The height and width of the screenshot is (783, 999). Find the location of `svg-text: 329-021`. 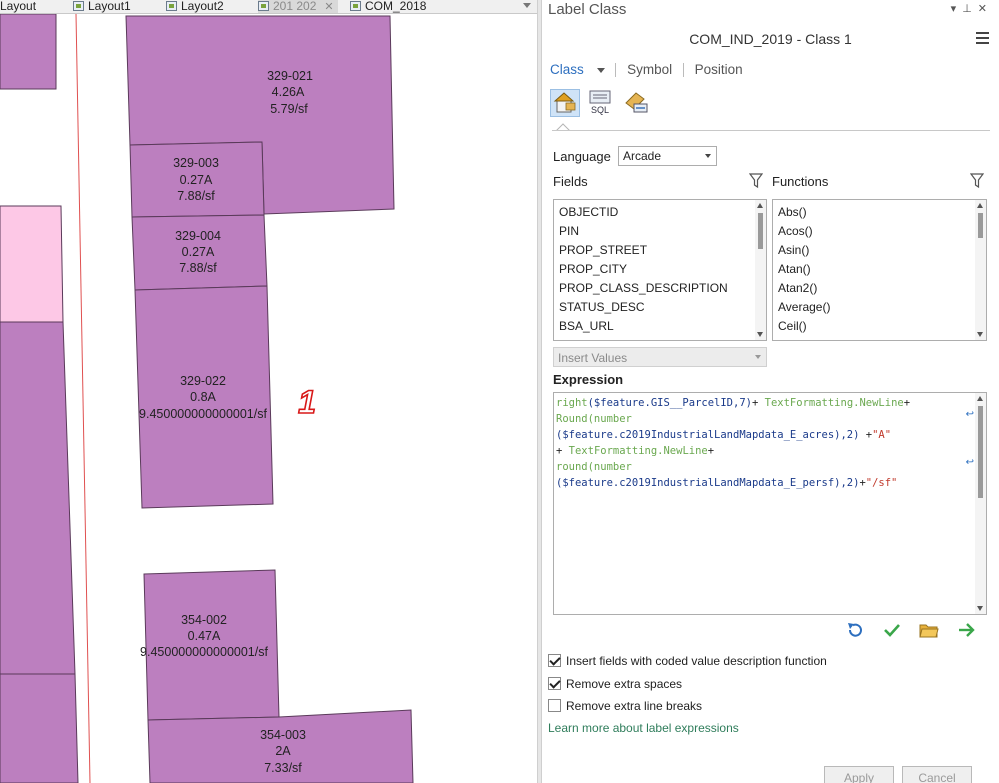

svg-text: 329-021 is located at coordinates (290, 76).